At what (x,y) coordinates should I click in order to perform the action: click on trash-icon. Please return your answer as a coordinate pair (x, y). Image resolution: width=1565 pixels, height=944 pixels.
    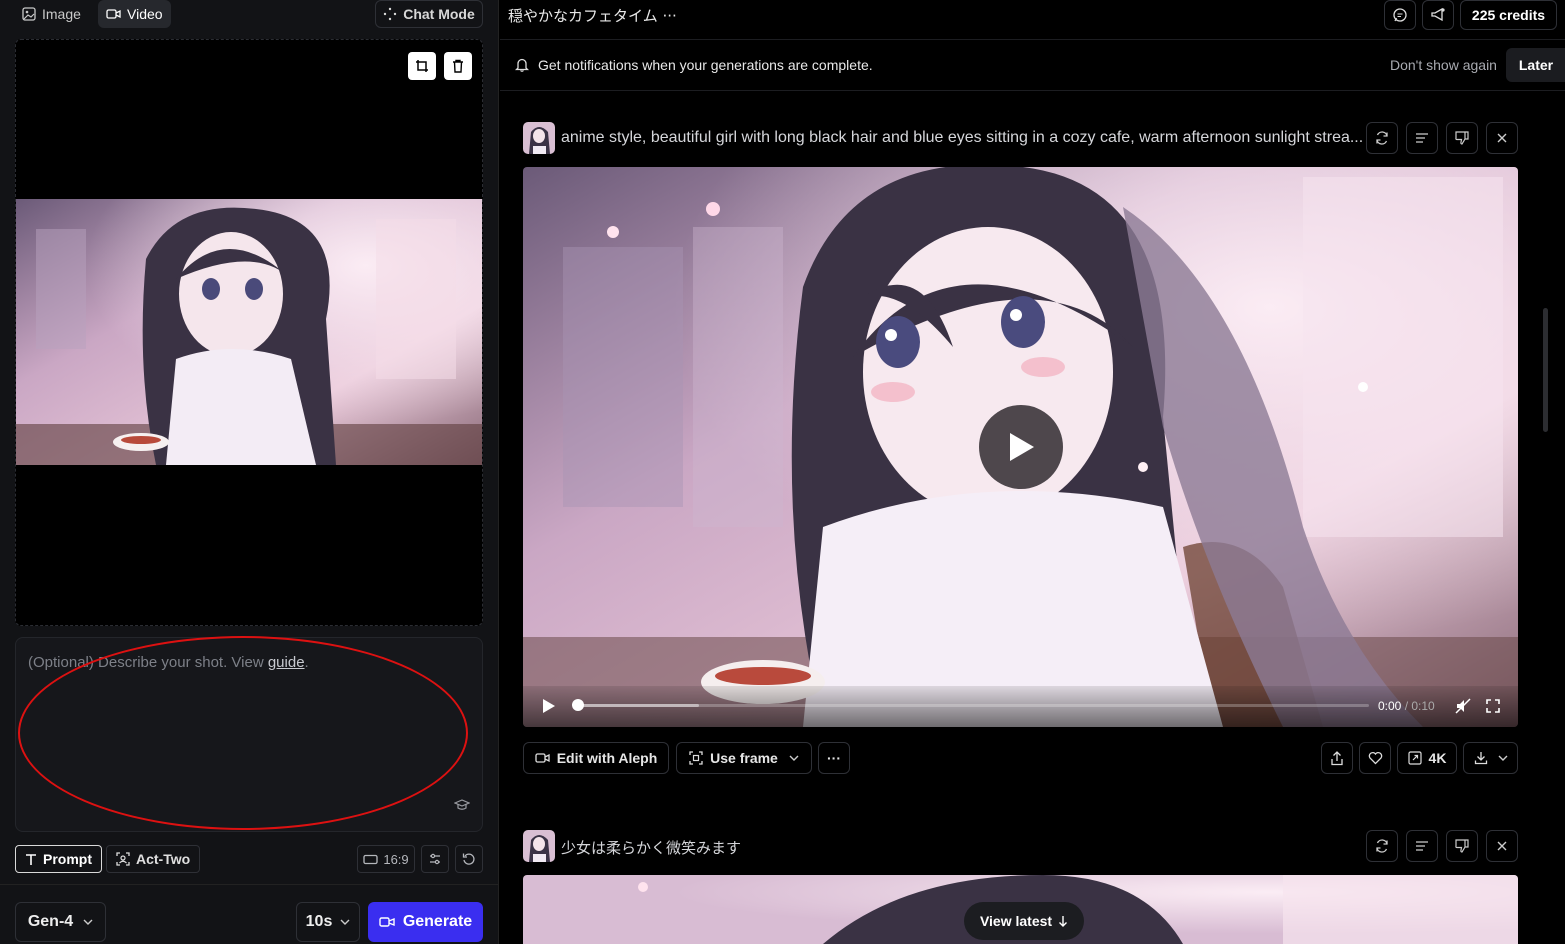
    Looking at the image, I should click on (458, 66).